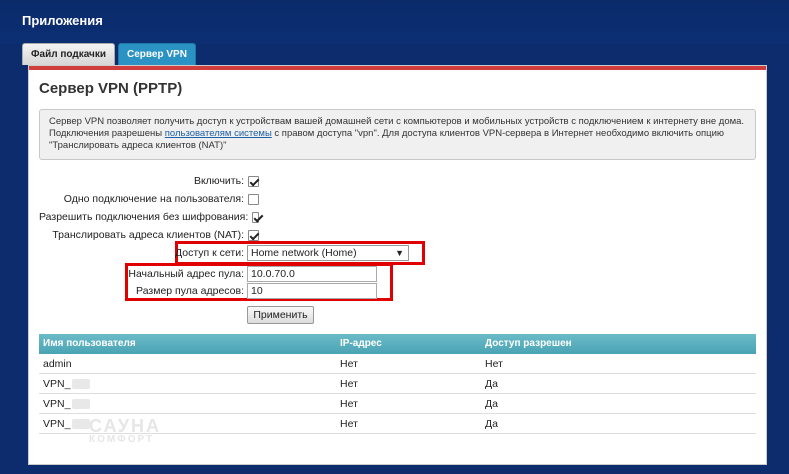  I want to click on network-access-value: Home network (Home), so click(304, 253).